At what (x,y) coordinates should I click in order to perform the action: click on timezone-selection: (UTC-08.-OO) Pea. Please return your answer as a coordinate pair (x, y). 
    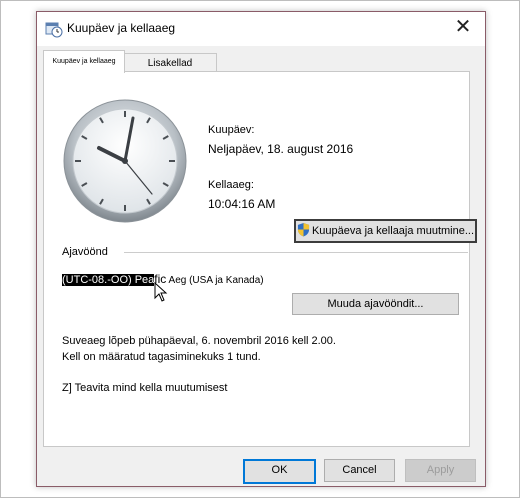
    Looking at the image, I should click on (108, 280).